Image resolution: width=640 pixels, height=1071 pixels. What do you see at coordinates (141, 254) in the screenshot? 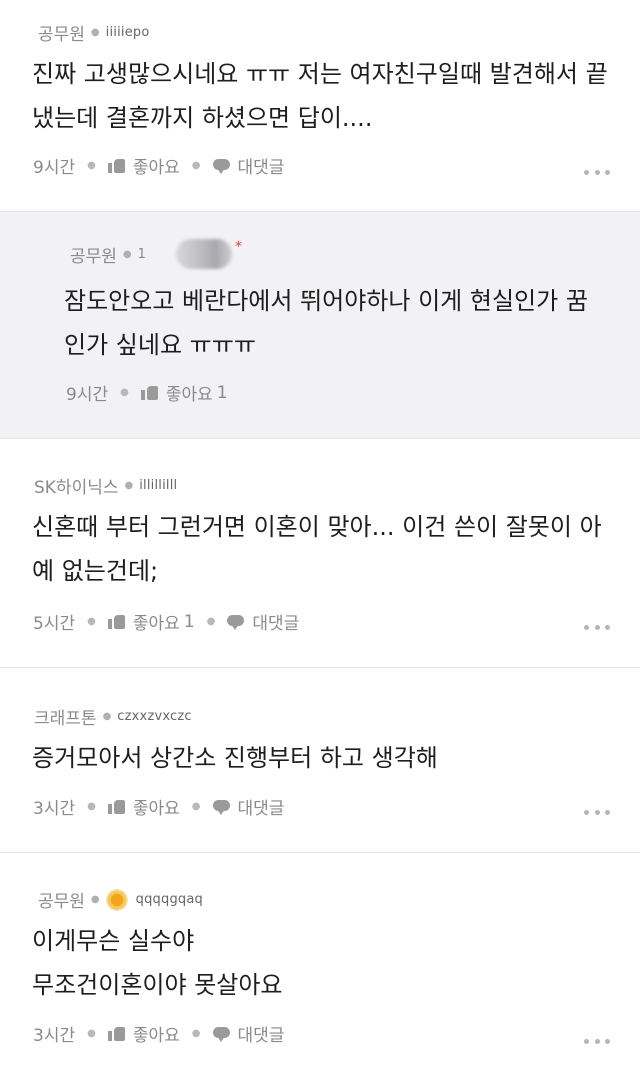
I see `reply-count: 1` at bounding box center [141, 254].